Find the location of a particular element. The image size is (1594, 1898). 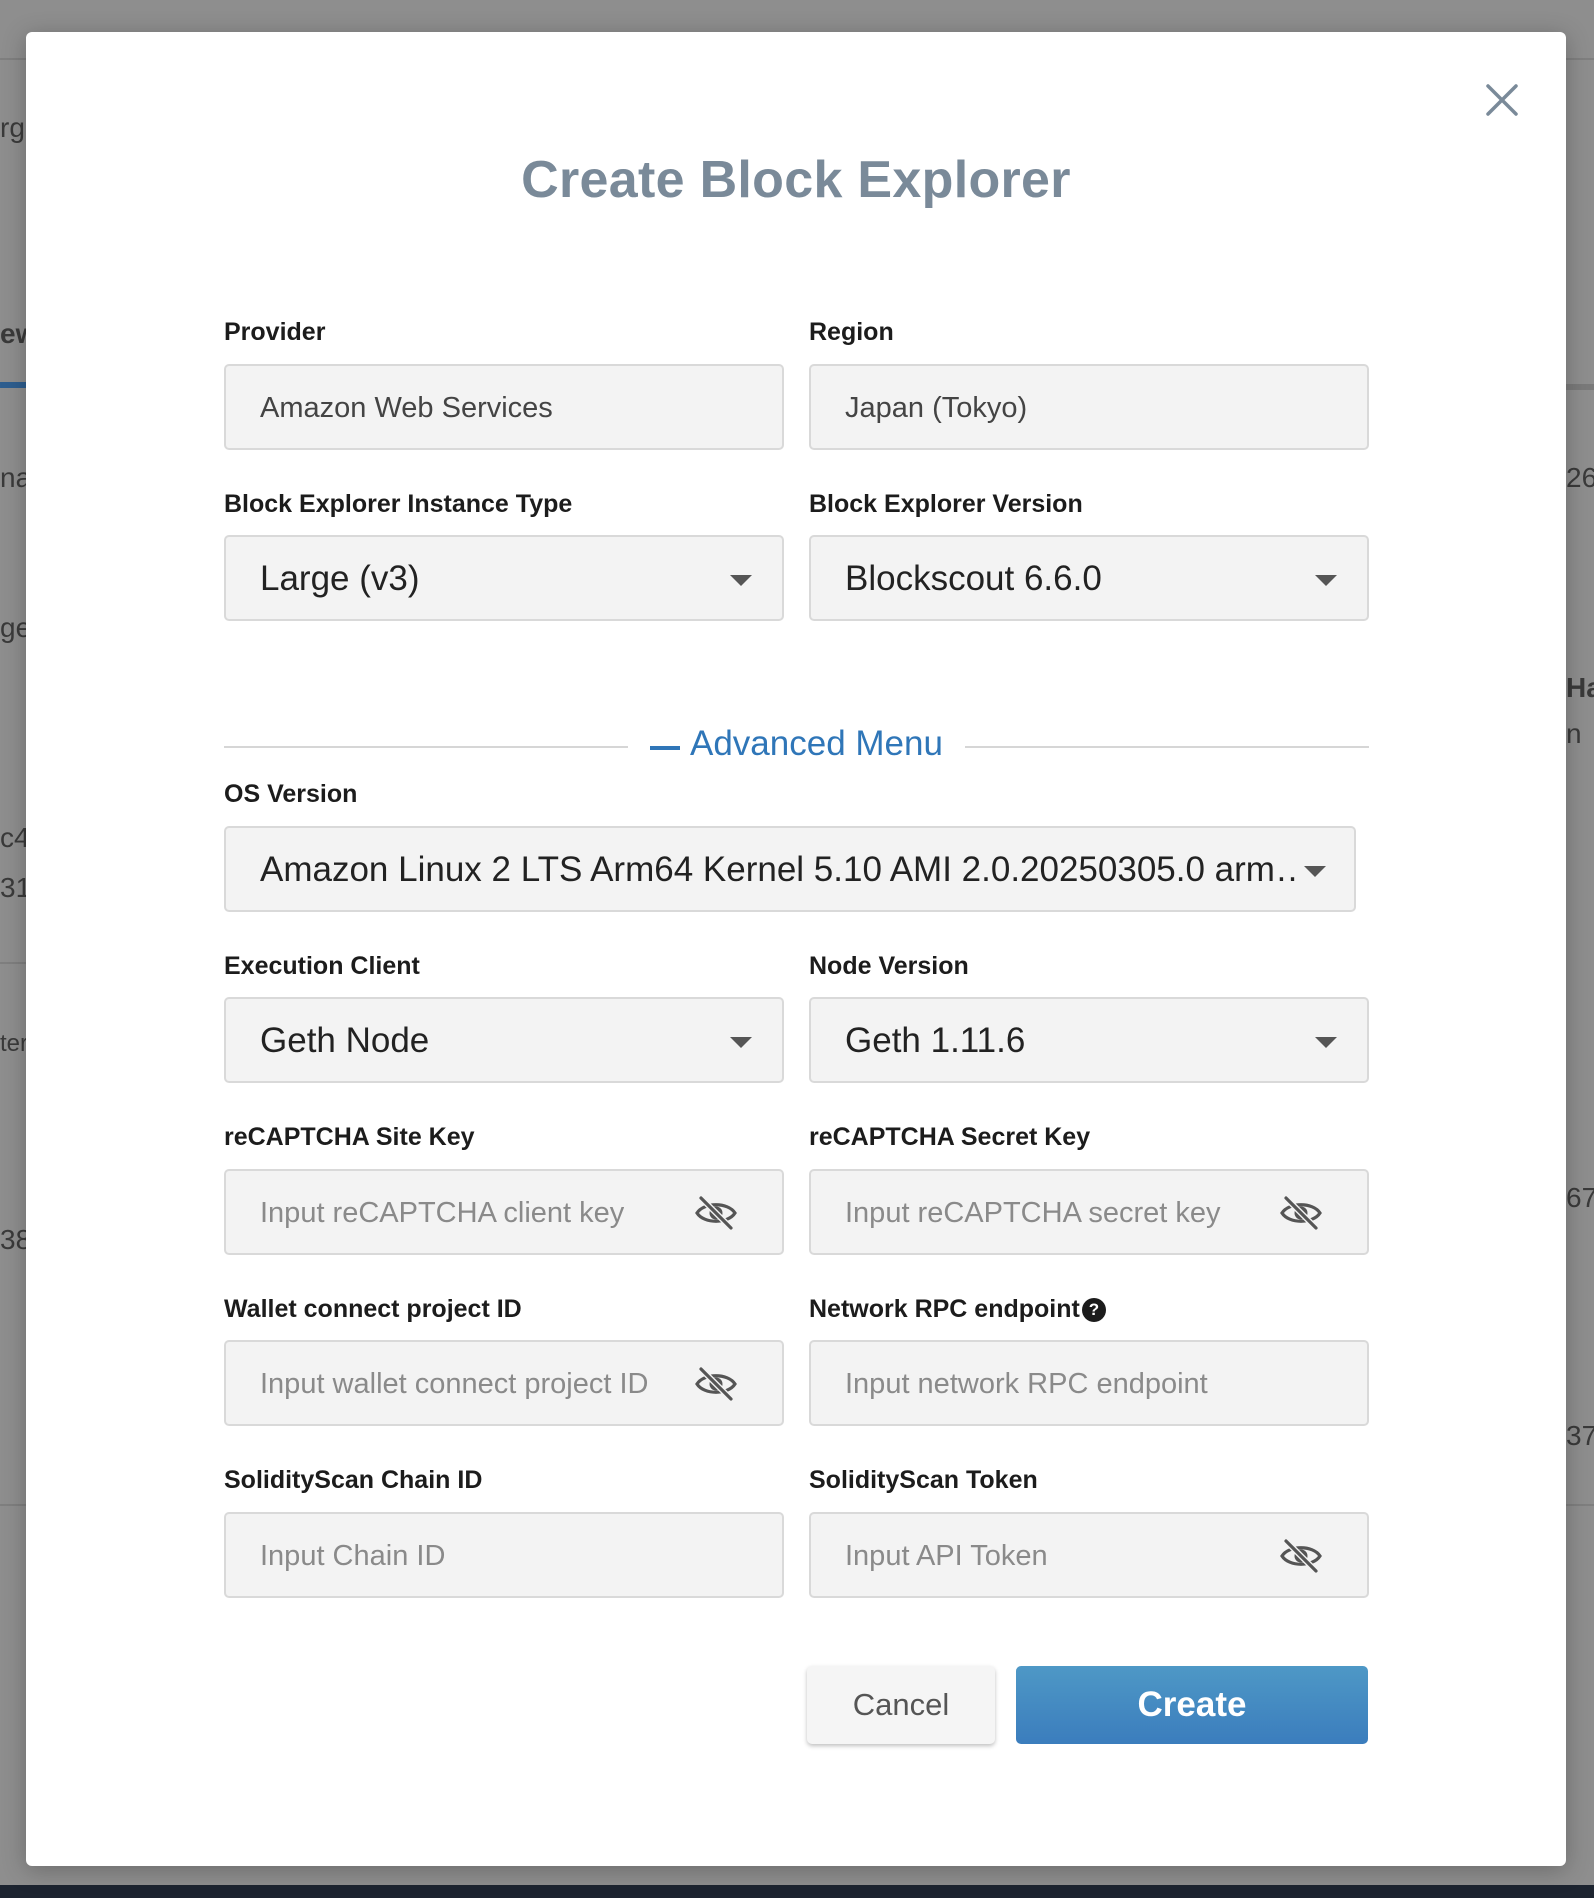

region-field: Japan (Tokyo) is located at coordinates (1089, 407).